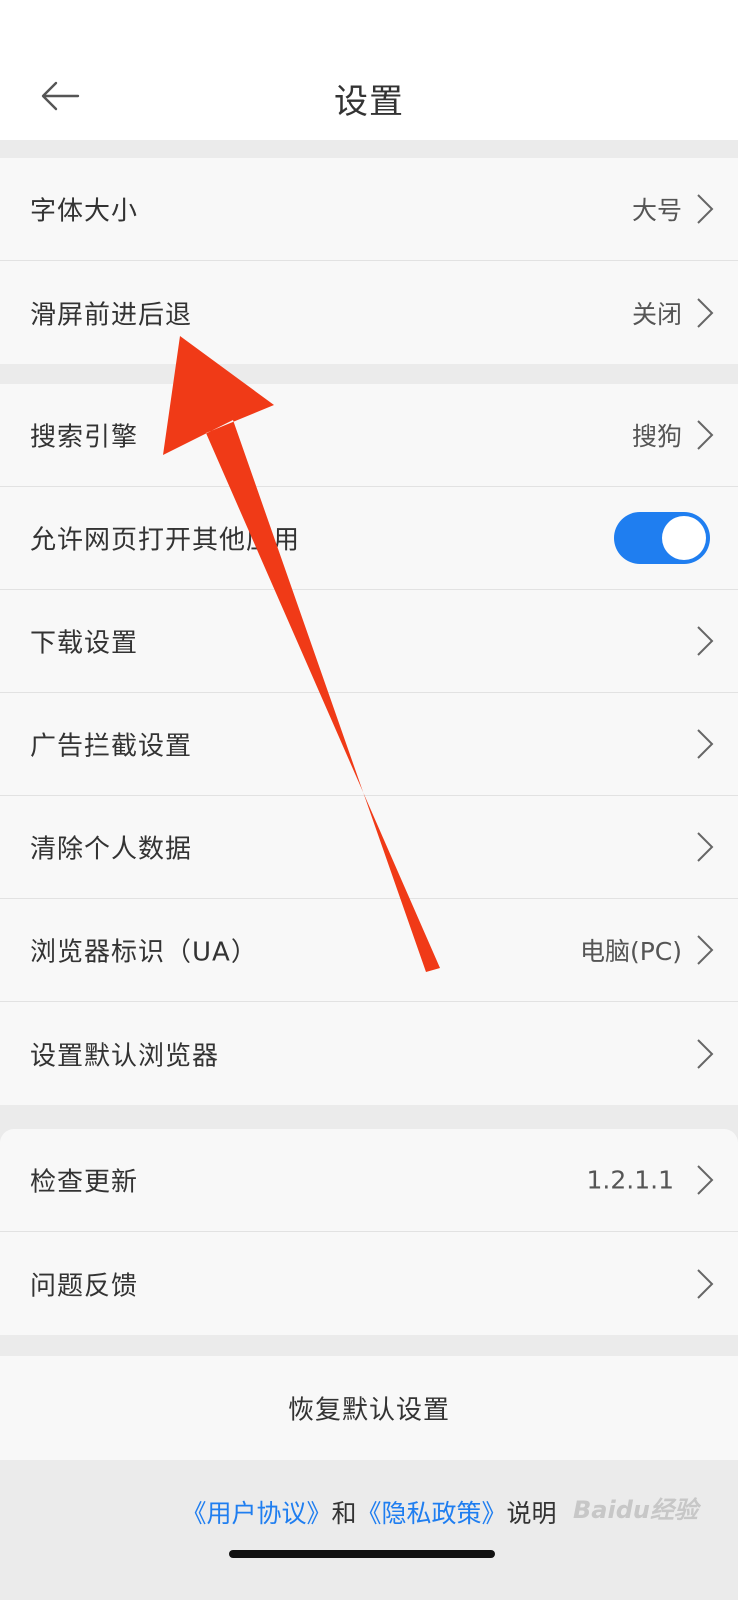  I want to click on settings-group-display: 字体大小 大号 滑屏前进后退 关闭, so click(369, 261).